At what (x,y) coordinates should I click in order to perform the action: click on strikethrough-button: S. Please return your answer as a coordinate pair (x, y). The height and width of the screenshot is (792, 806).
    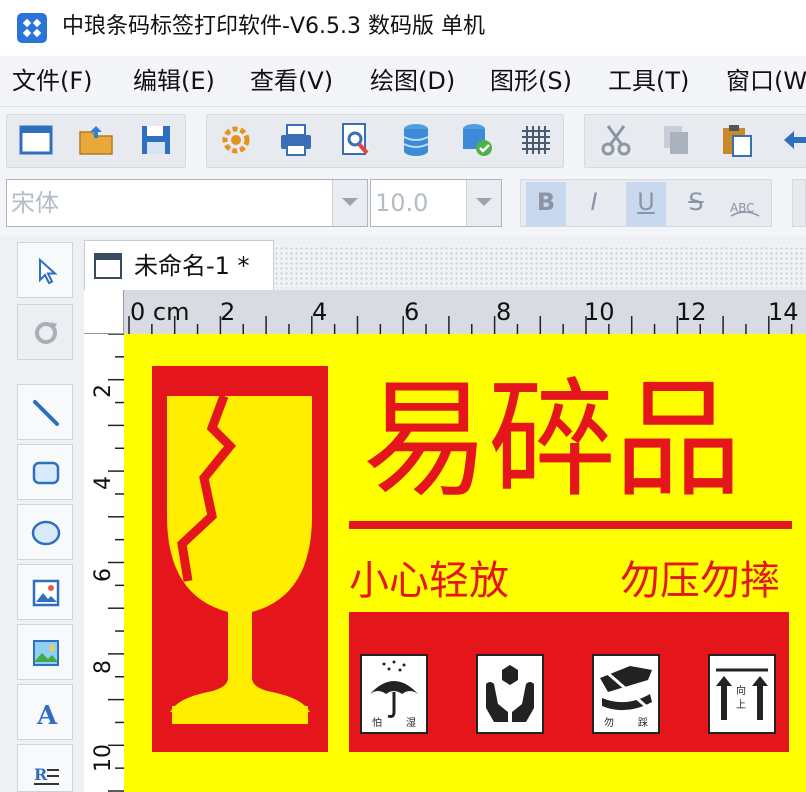
    Looking at the image, I should click on (696, 204).